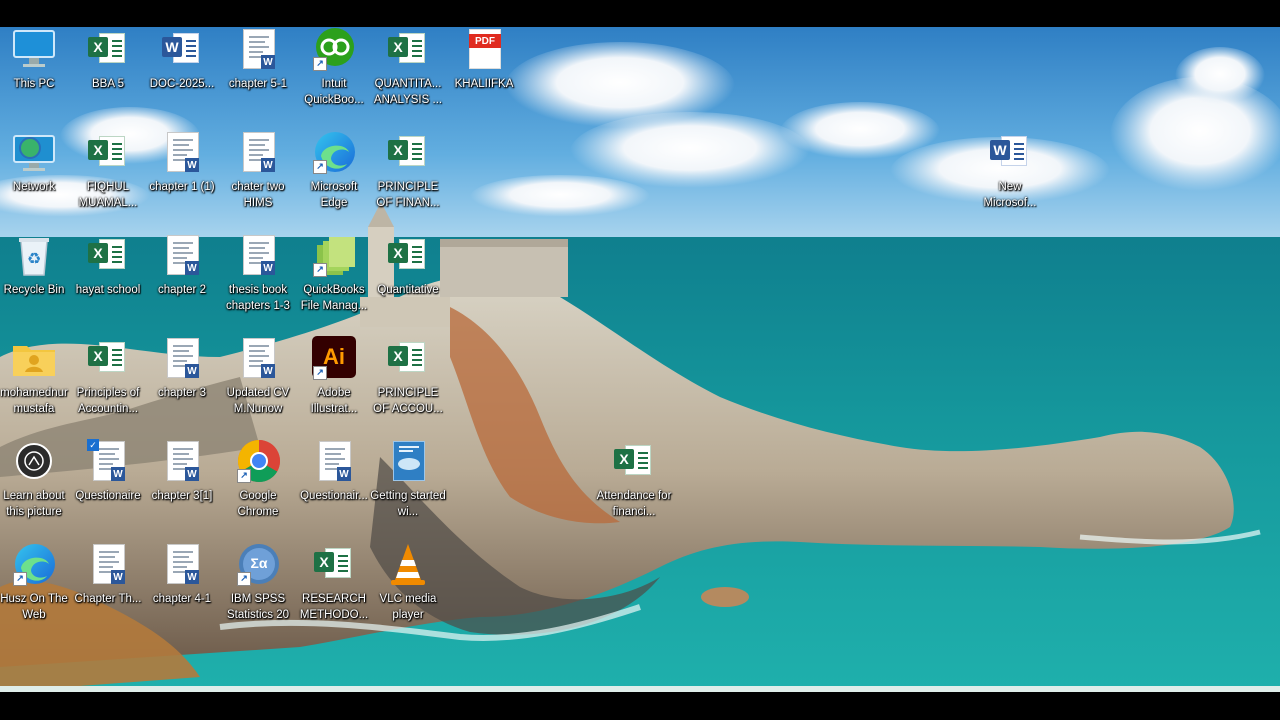 The height and width of the screenshot is (720, 1280). What do you see at coordinates (182, 384) in the screenshot?
I see `desktop-icon: Wchapter 3` at bounding box center [182, 384].